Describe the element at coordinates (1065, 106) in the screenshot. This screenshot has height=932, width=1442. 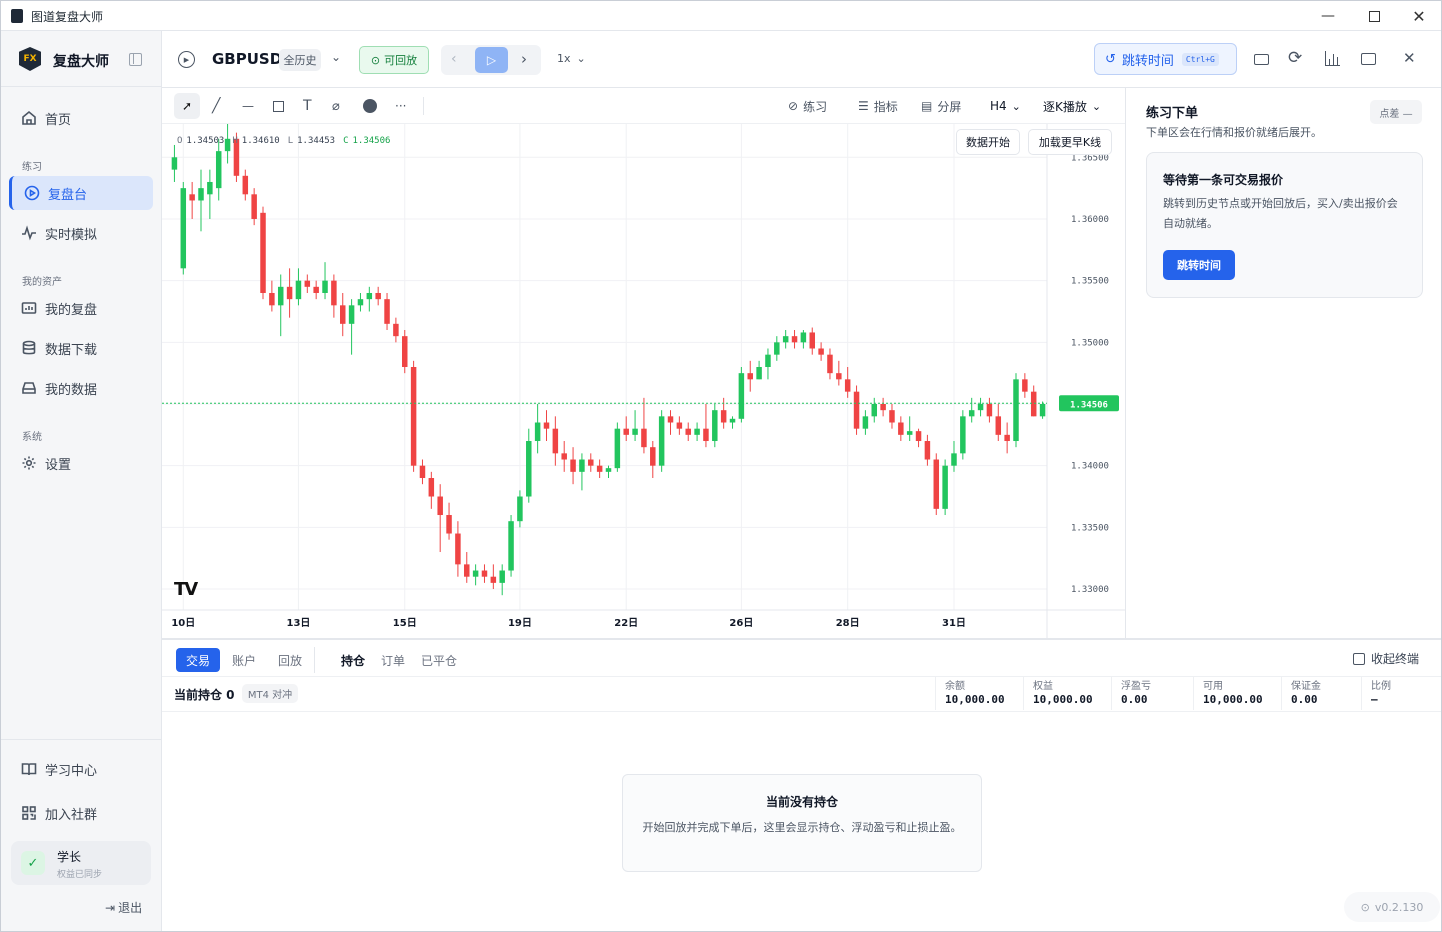
I see `mode-value: 逐K播放` at that location.